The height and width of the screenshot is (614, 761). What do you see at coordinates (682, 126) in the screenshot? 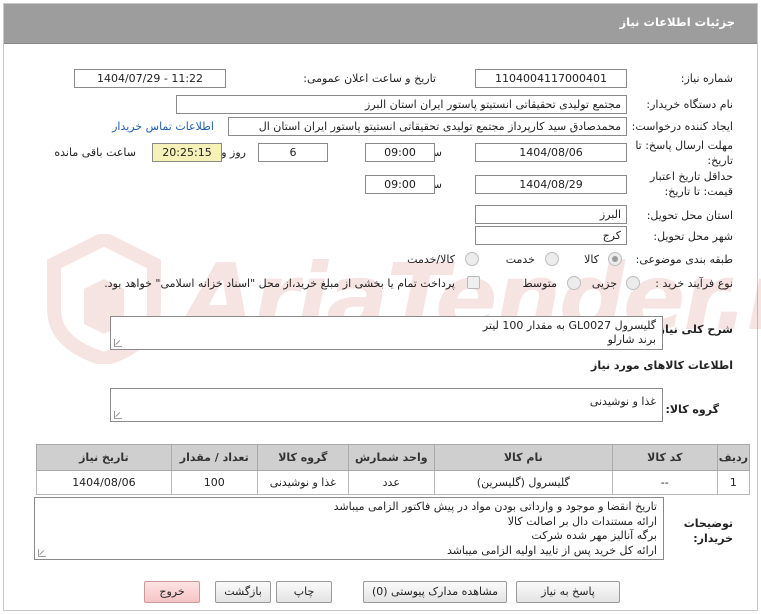
I see `creator-label: ایجاد کننده درخواست:` at bounding box center [682, 126].